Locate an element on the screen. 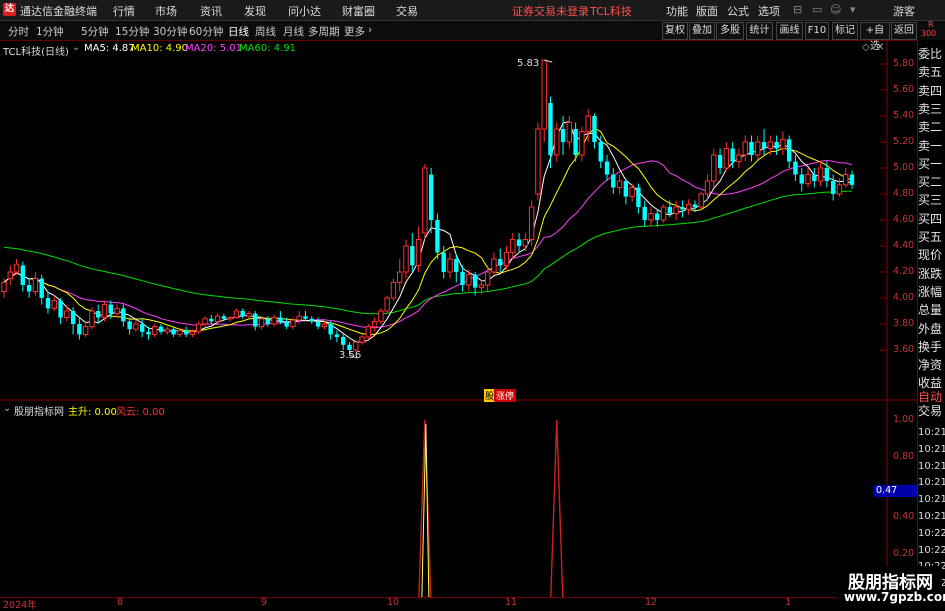  tab-period-multi: 多周期 is located at coordinates (324, 31).